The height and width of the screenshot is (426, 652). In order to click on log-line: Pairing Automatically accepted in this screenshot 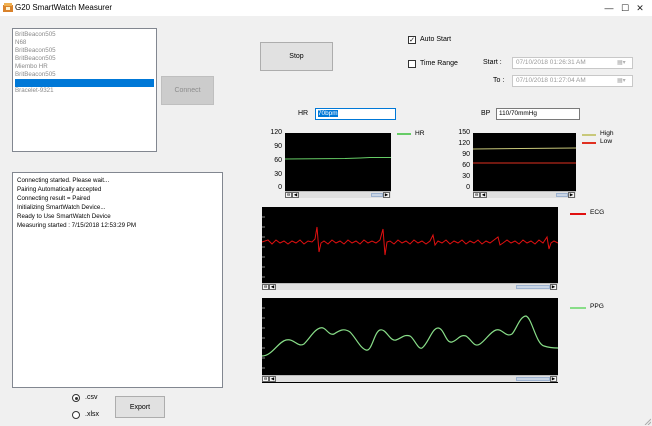, I will do `click(59, 189)`.